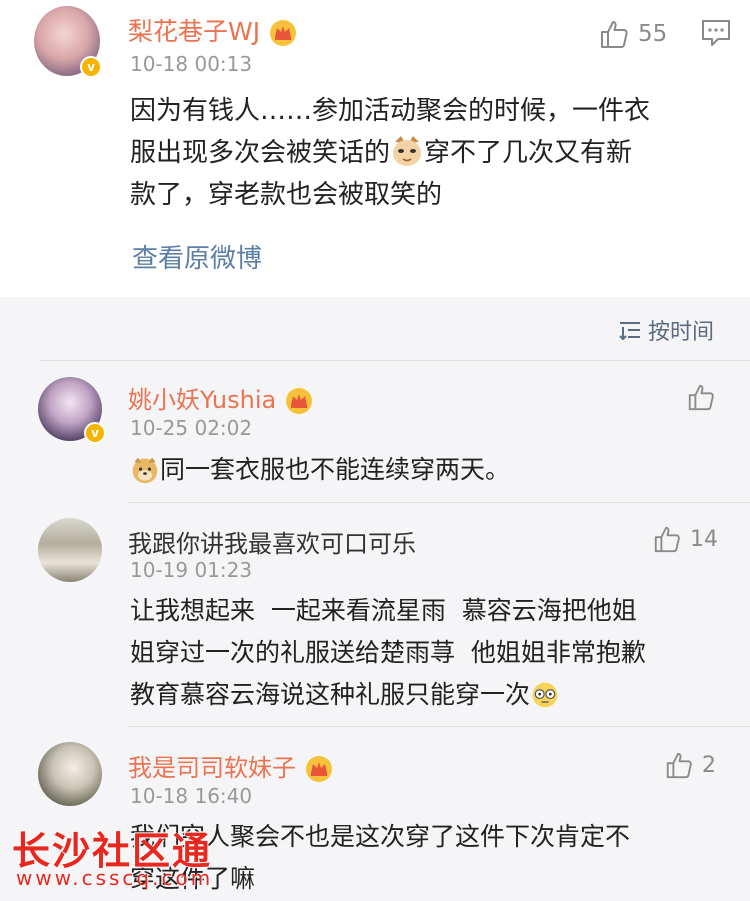 The width and height of the screenshot is (750, 901). I want to click on comment1-like-button, so click(701, 397).